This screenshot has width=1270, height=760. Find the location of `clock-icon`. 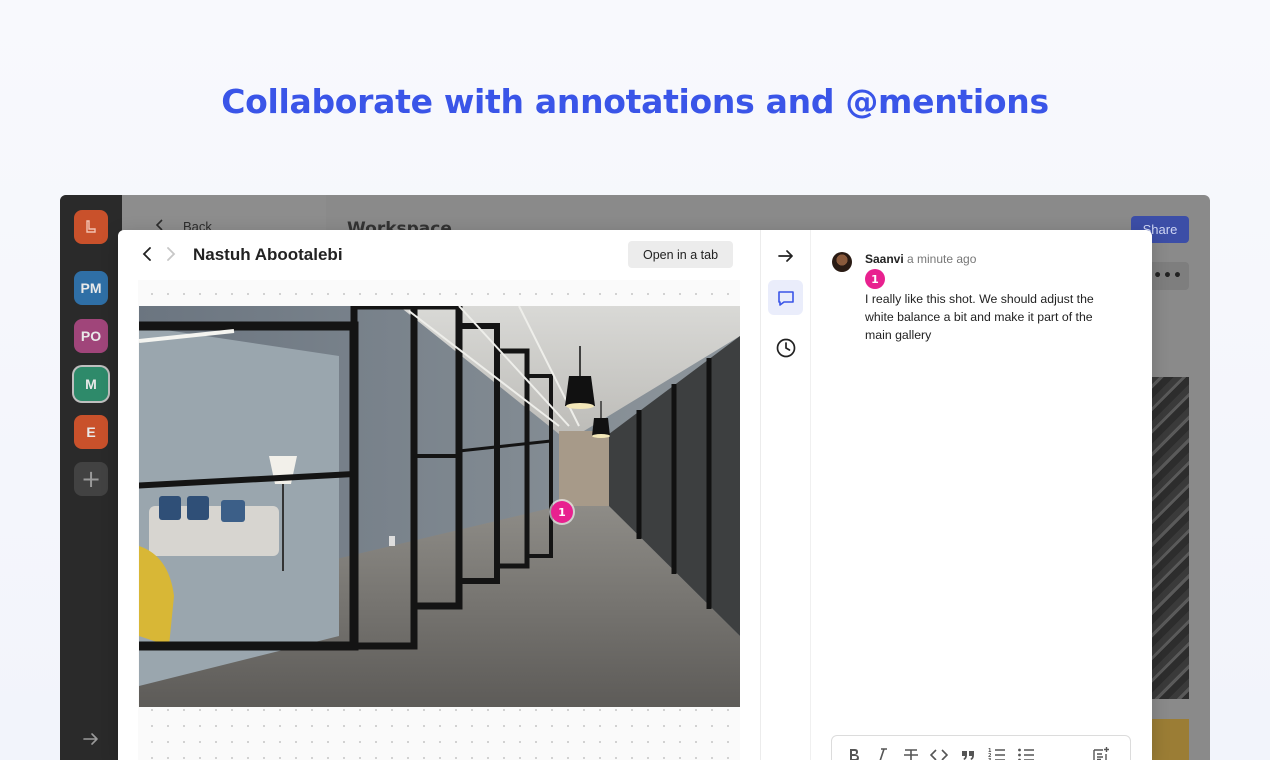

clock-icon is located at coordinates (785, 347).